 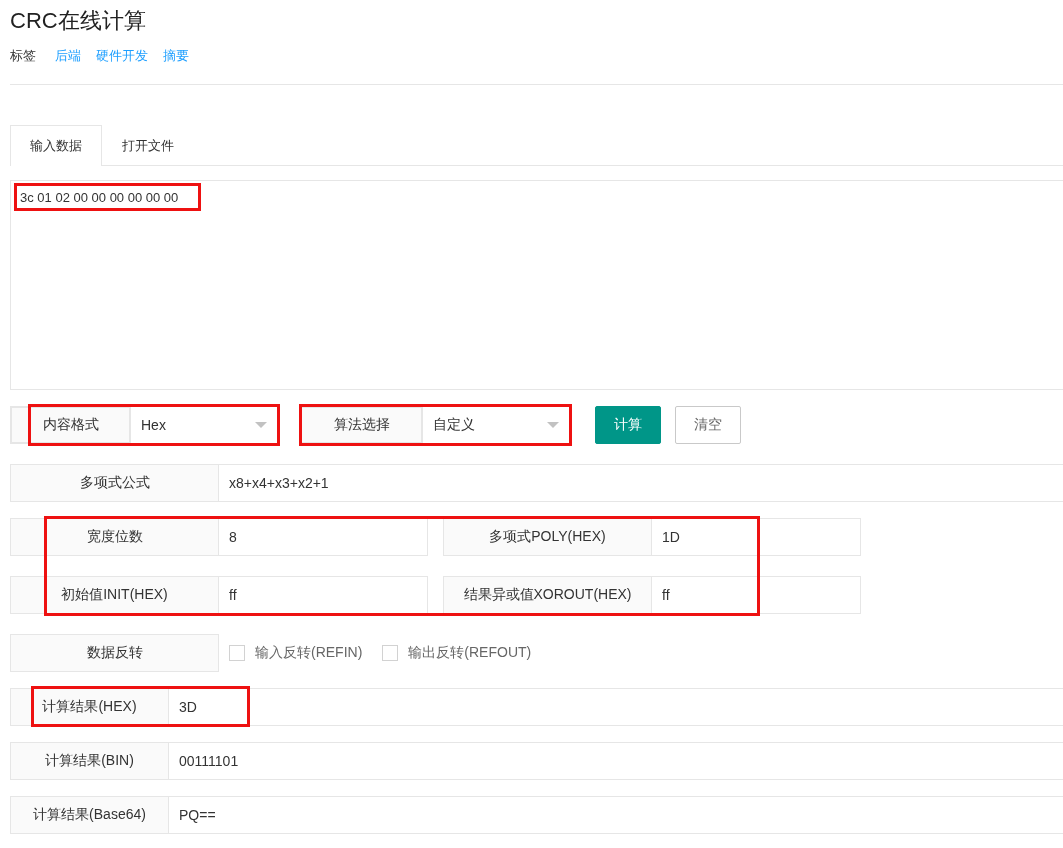 I want to click on tab: 输入数据, so click(x=56, y=145).